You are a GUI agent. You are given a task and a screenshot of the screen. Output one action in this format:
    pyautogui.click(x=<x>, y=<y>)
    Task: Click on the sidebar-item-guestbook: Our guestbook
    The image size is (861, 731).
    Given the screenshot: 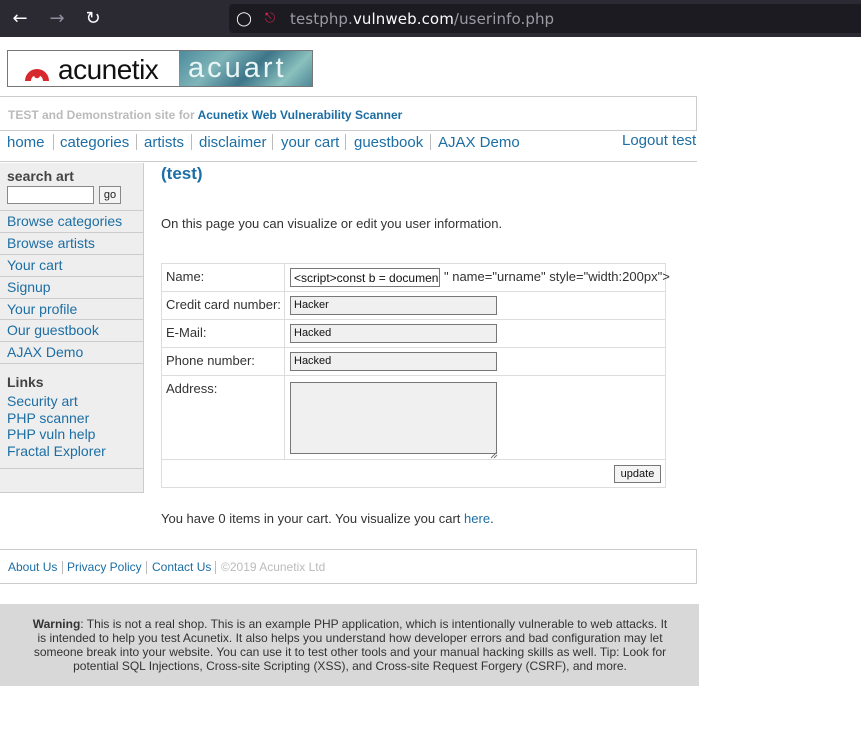 What is the action you would take?
    pyautogui.click(x=71, y=330)
    